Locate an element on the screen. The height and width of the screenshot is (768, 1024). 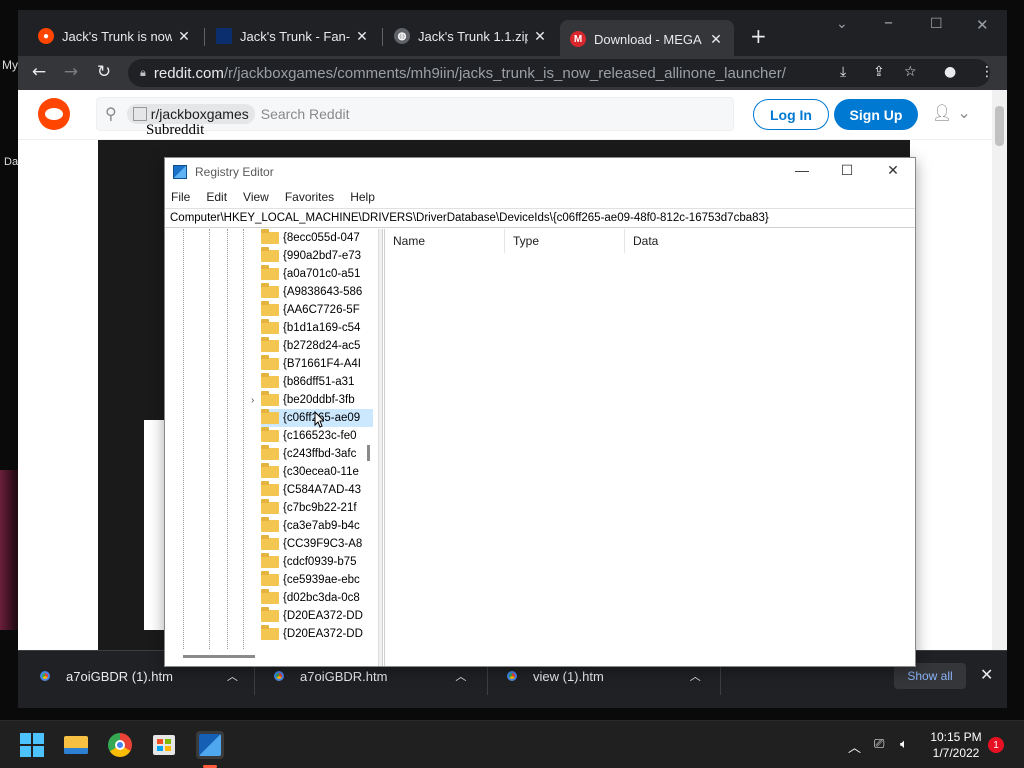
registry-key: {c166523c-fe0 is located at coordinates (317, 436).